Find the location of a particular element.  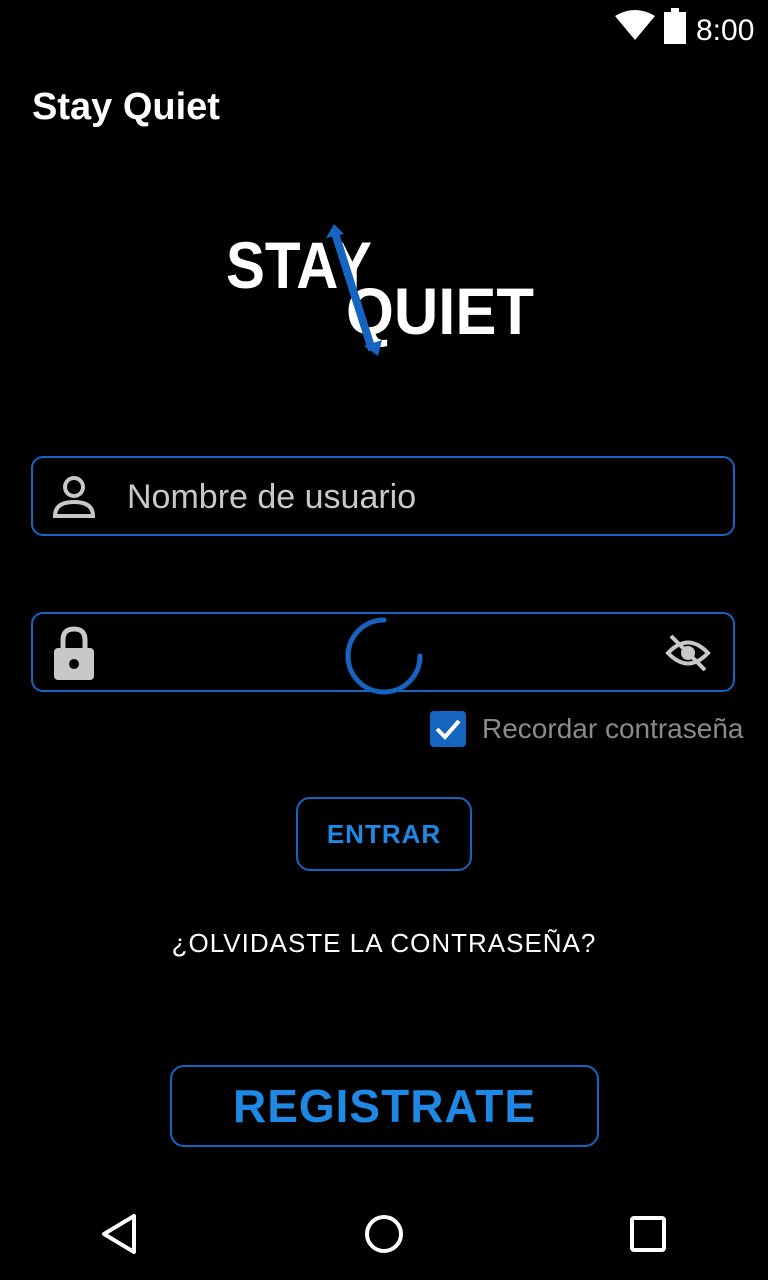

visibility-off-icon is located at coordinates (688, 653).